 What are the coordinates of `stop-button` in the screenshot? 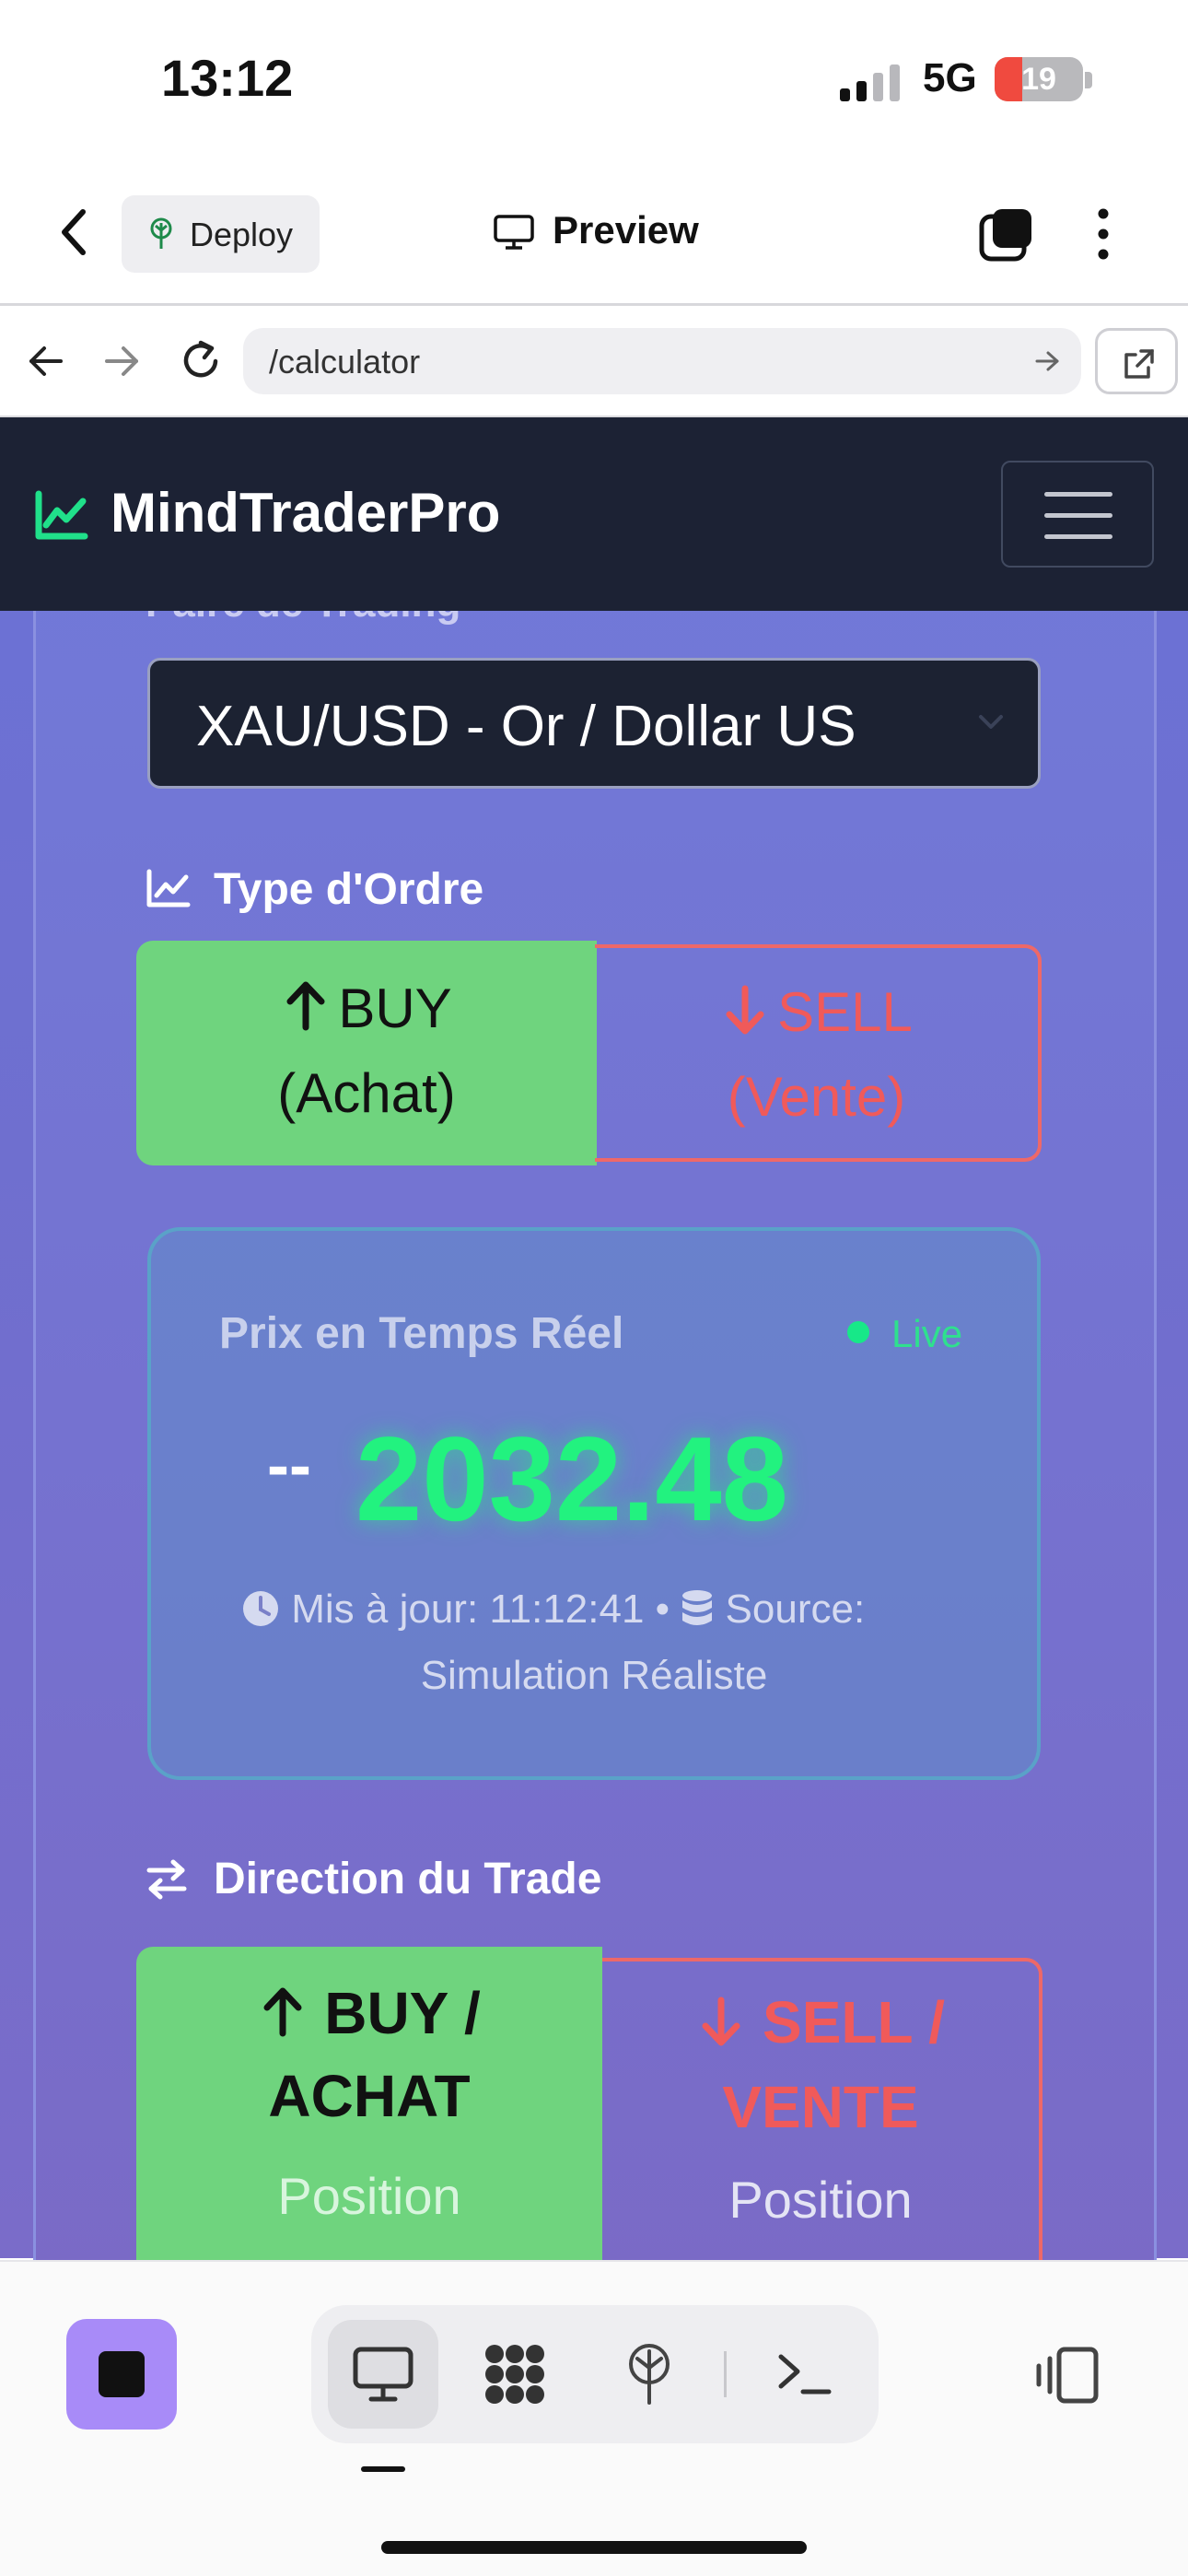 It's located at (121, 2374).